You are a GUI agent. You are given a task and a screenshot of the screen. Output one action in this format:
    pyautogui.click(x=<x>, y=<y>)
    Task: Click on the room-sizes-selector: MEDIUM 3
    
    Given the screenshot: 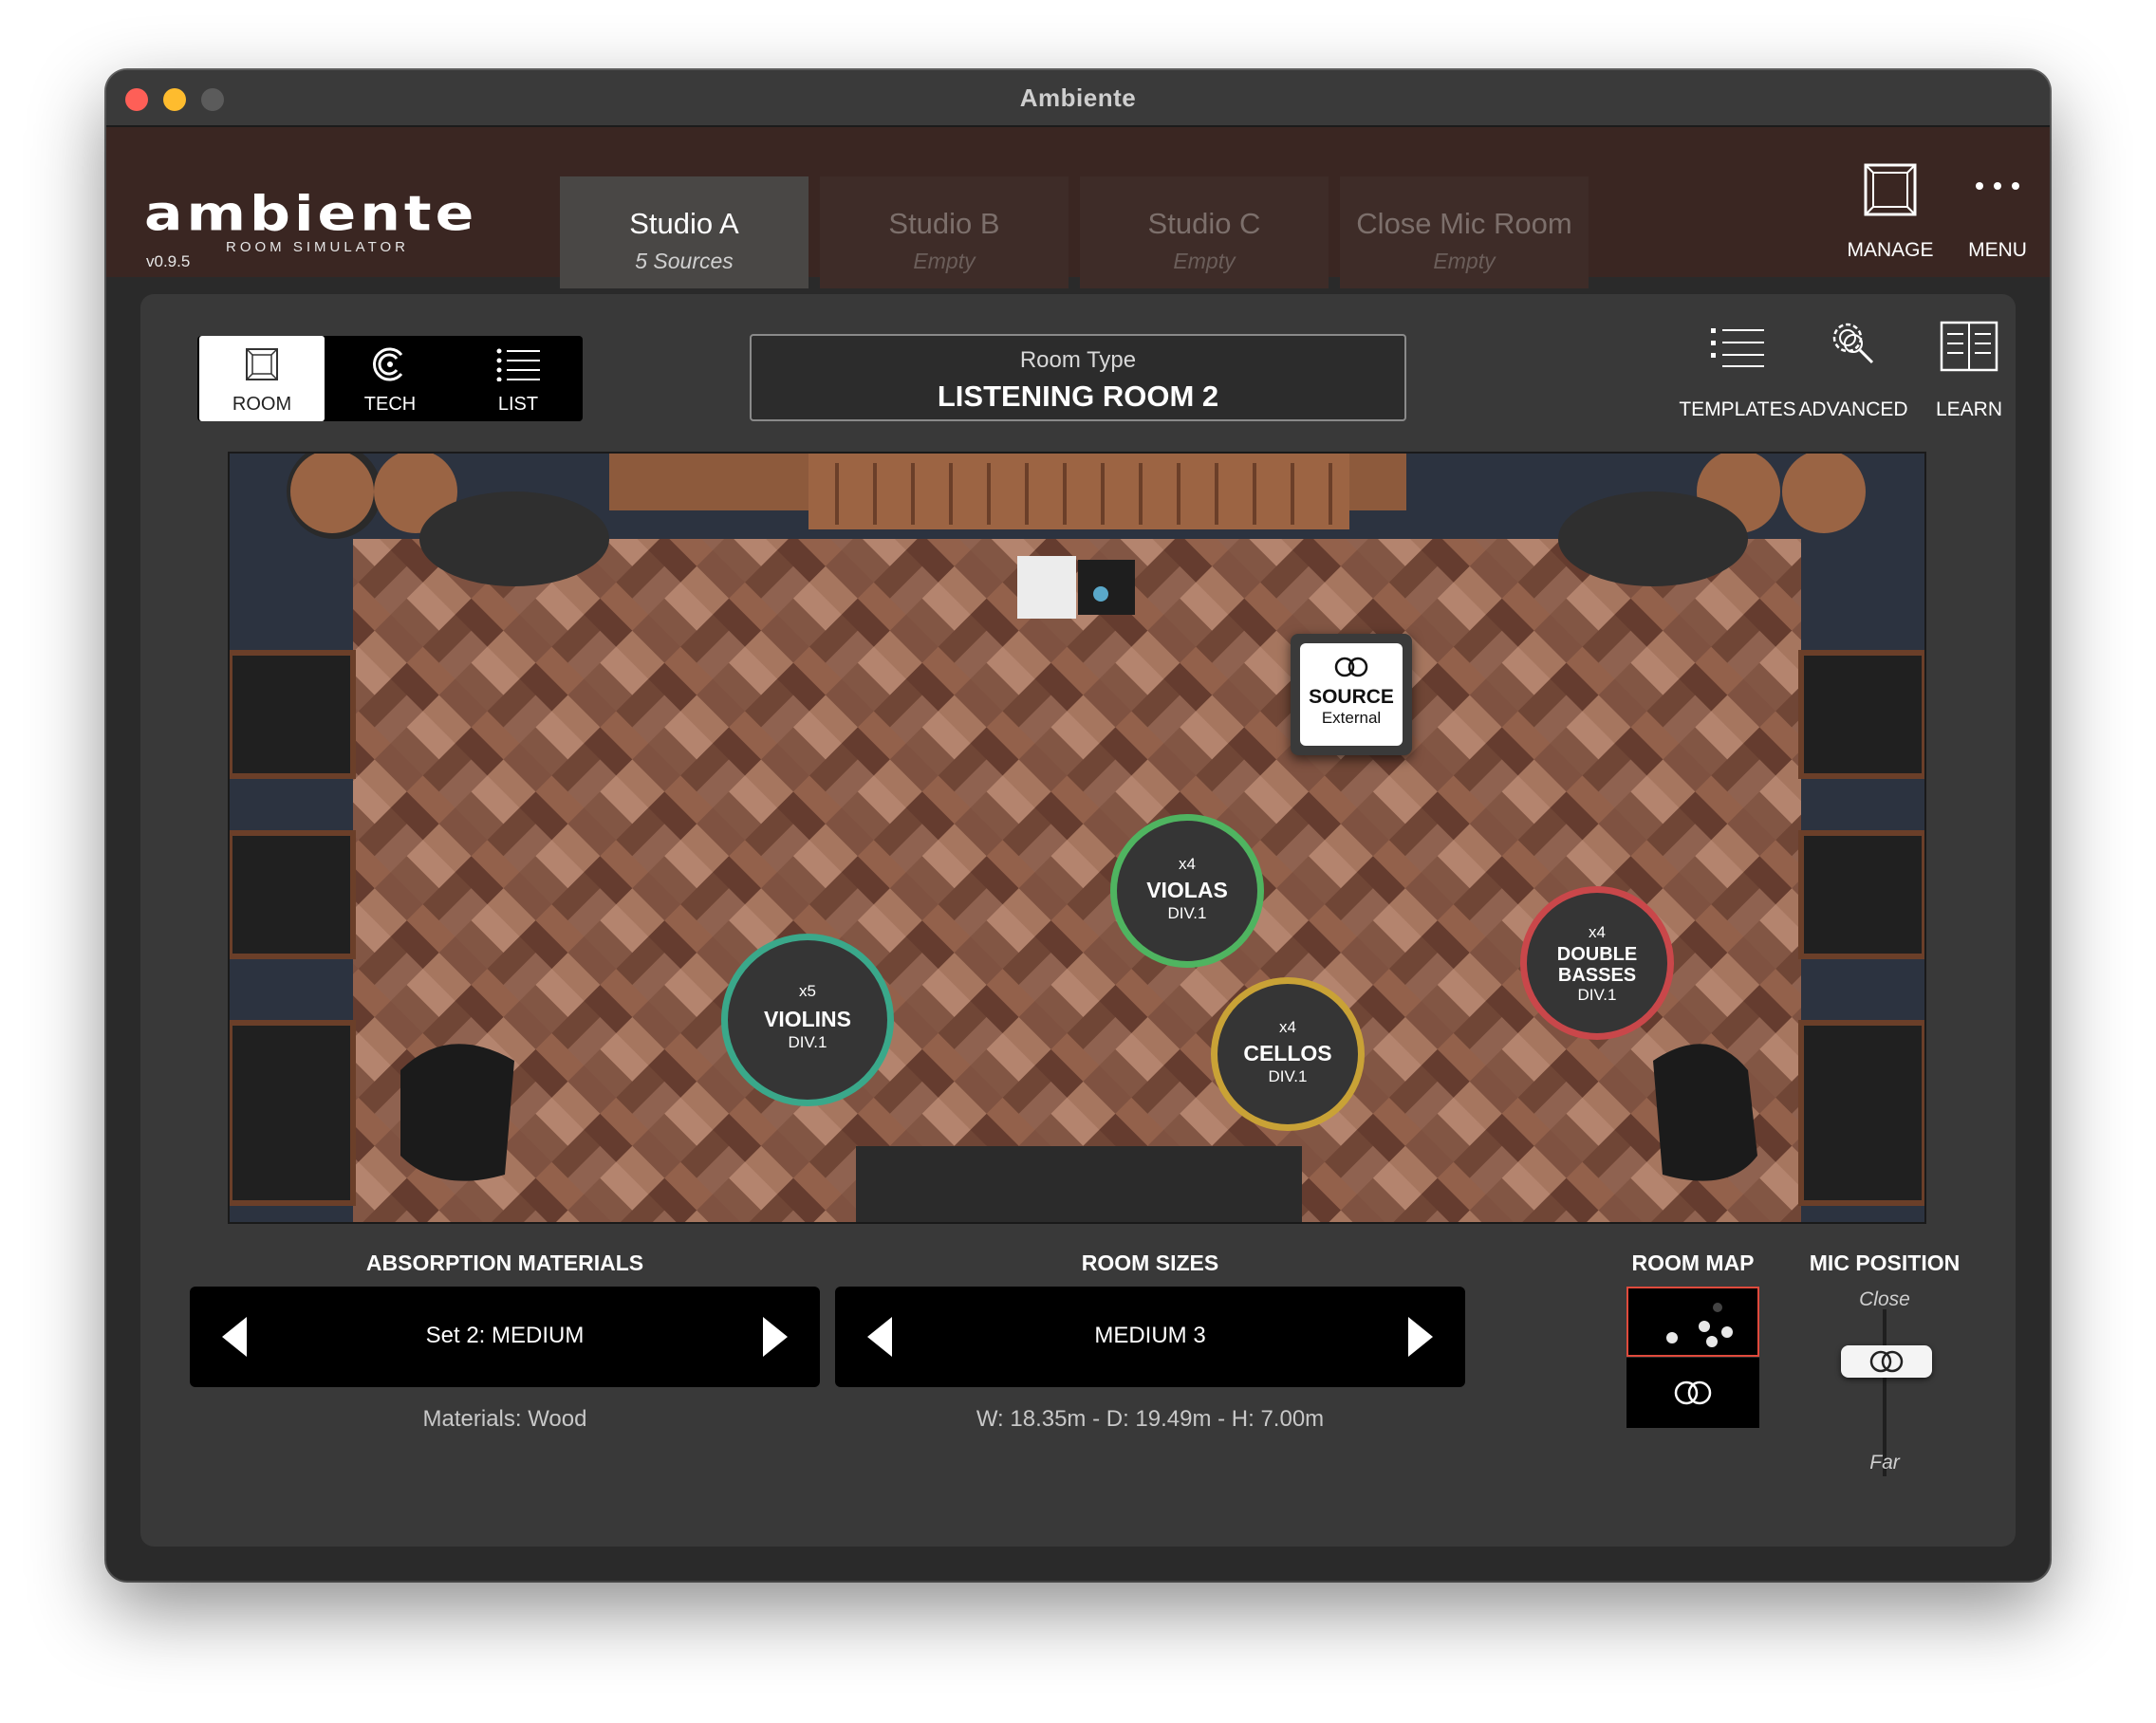 What is the action you would take?
    pyautogui.click(x=1150, y=1337)
    